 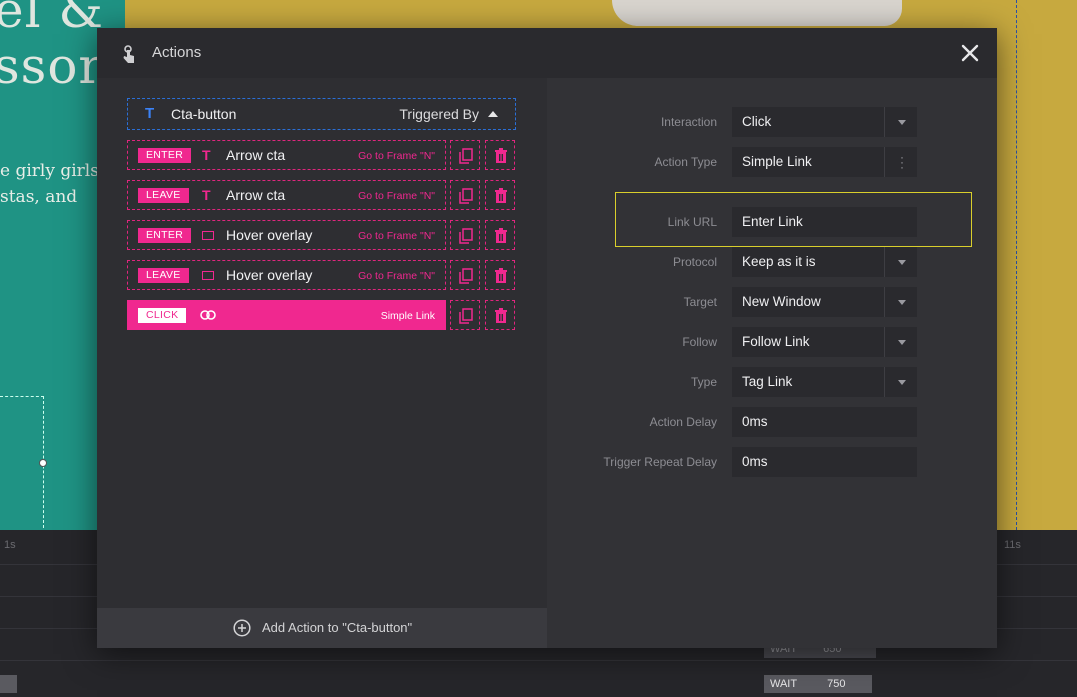 I want to click on link-url-highlight, so click(x=793, y=219).